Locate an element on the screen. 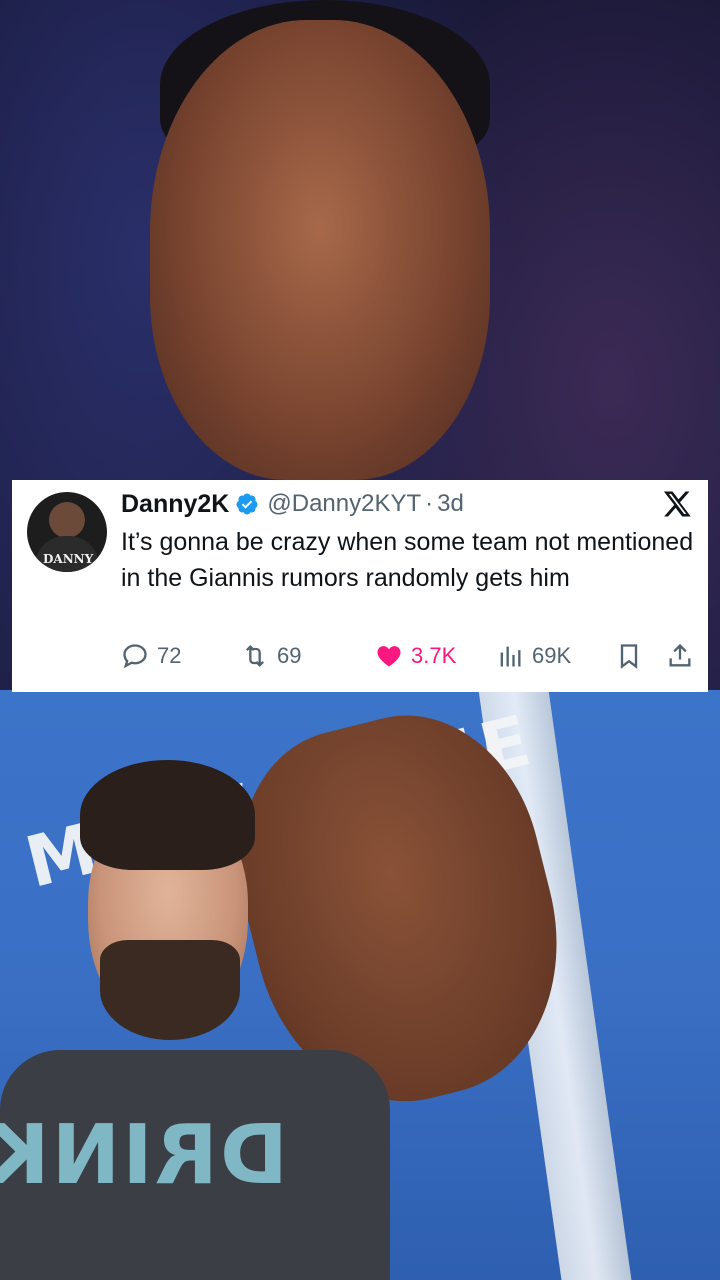 The image size is (720, 1280). reactor-hair is located at coordinates (167, 815).